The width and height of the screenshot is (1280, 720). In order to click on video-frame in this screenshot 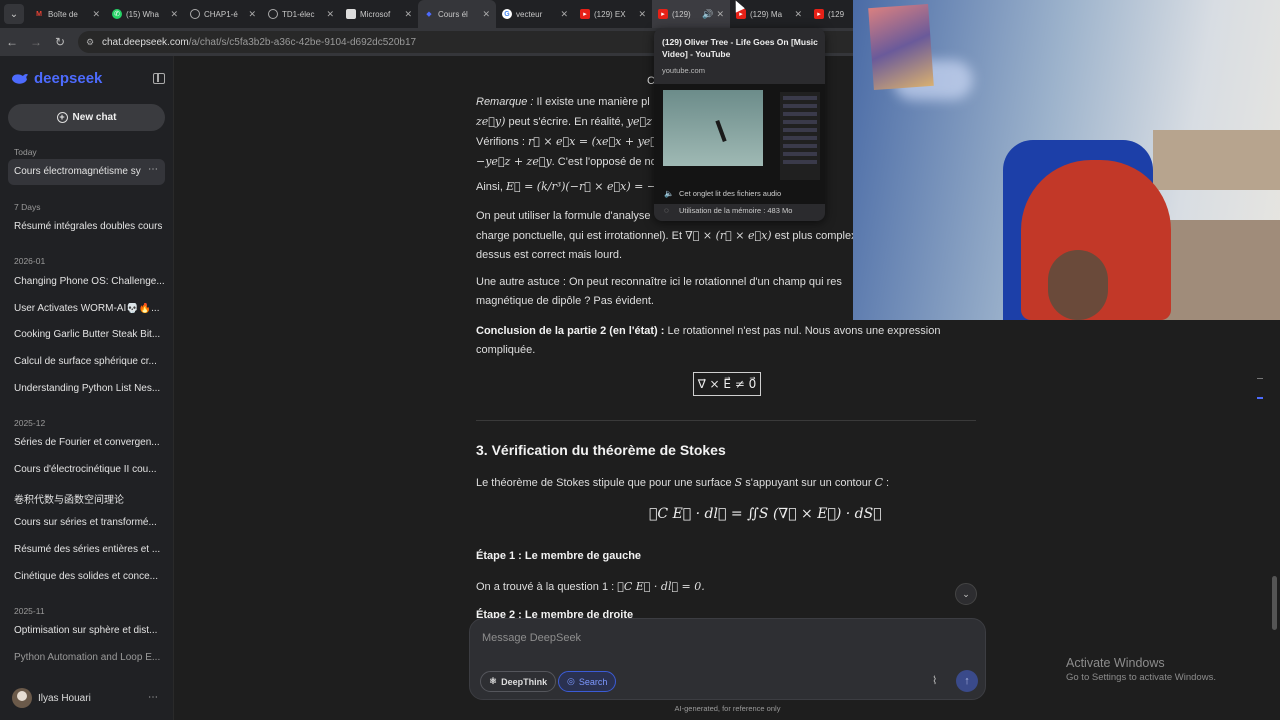, I will do `click(713, 128)`.